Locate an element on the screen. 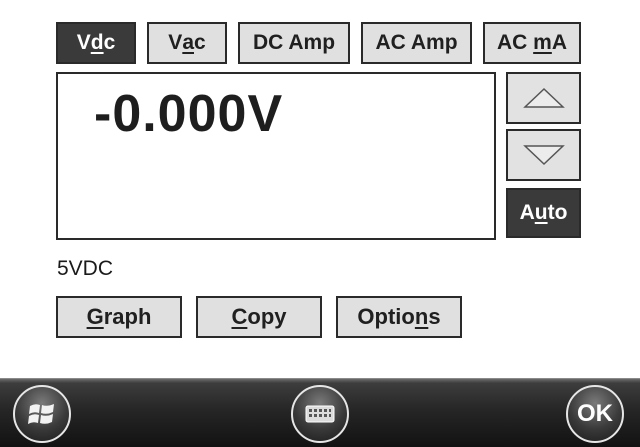  auto-range-button: Au to is located at coordinates (543, 213).